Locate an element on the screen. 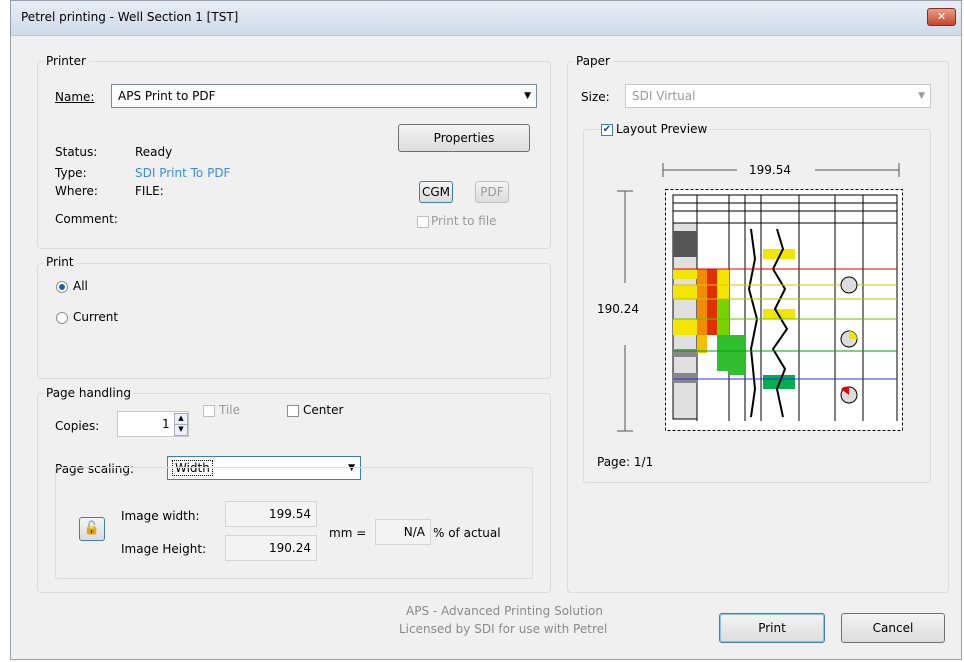  percent-value: N/A is located at coordinates (414, 532).